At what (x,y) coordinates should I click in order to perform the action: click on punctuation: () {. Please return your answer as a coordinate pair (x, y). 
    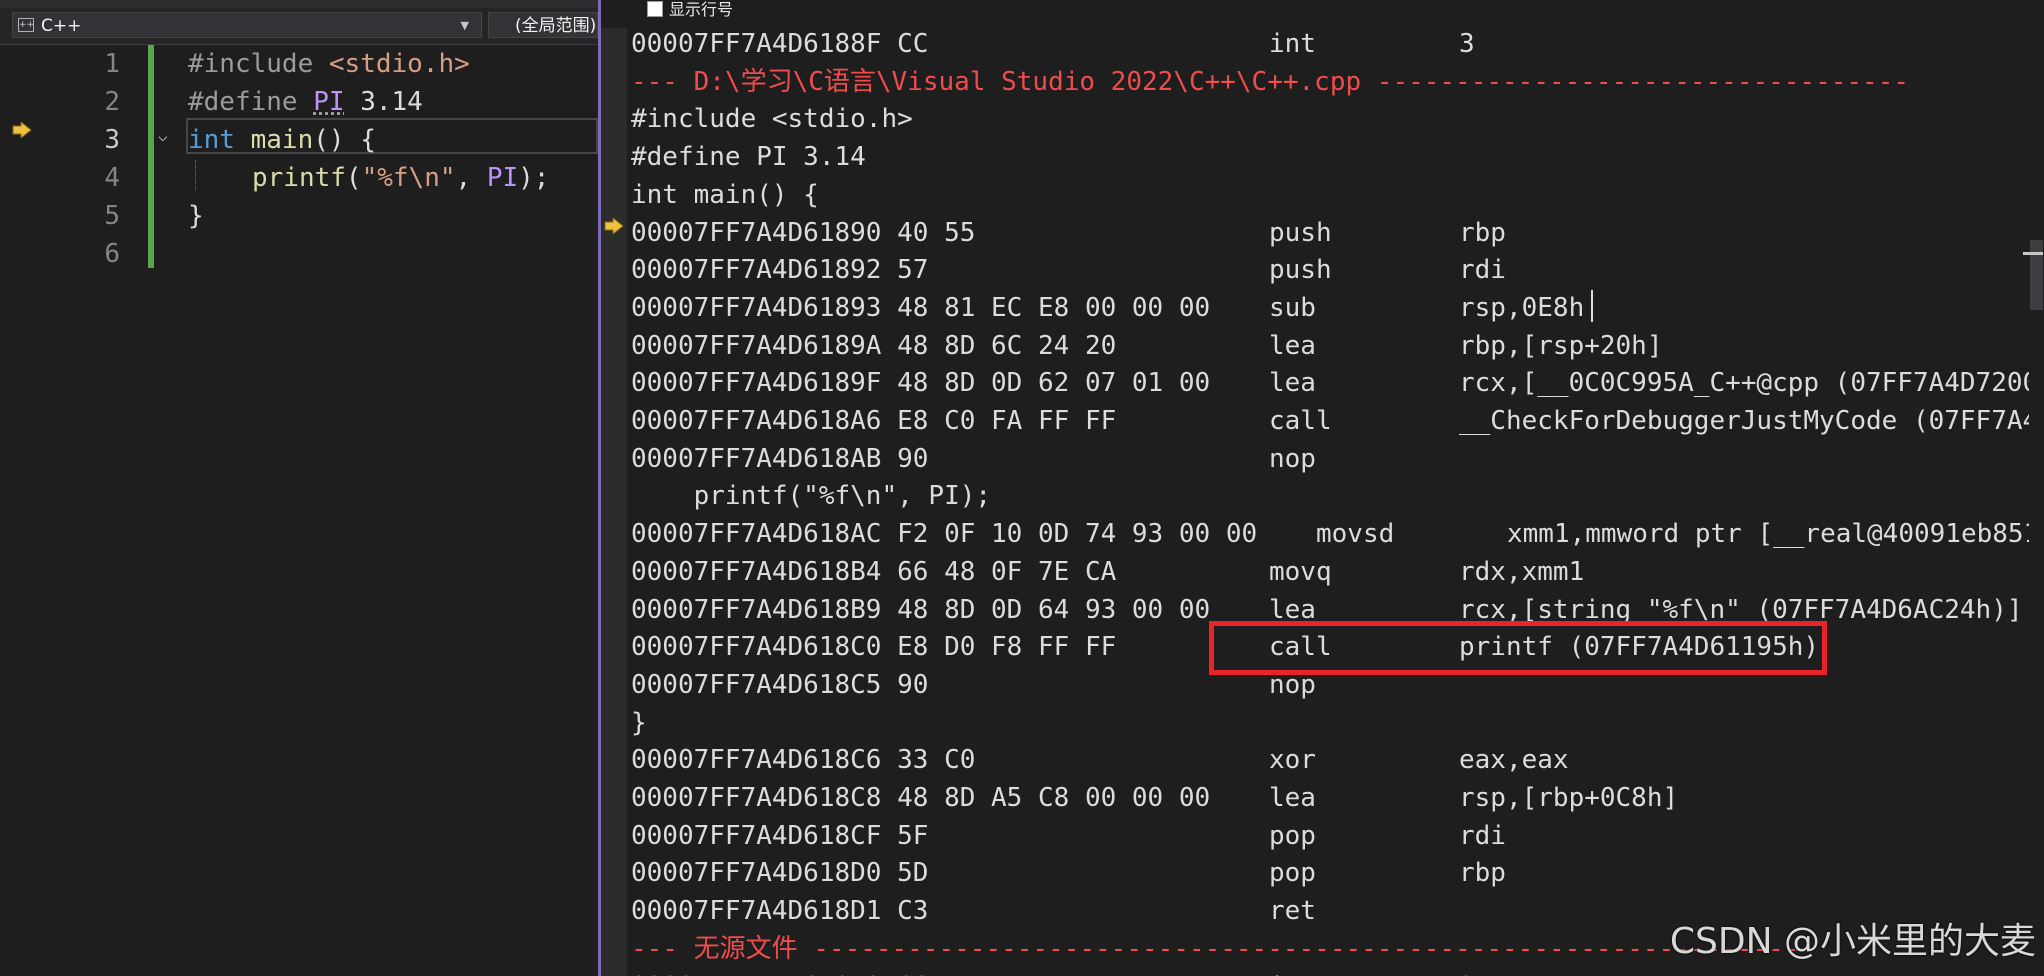
    Looking at the image, I should click on (344, 140).